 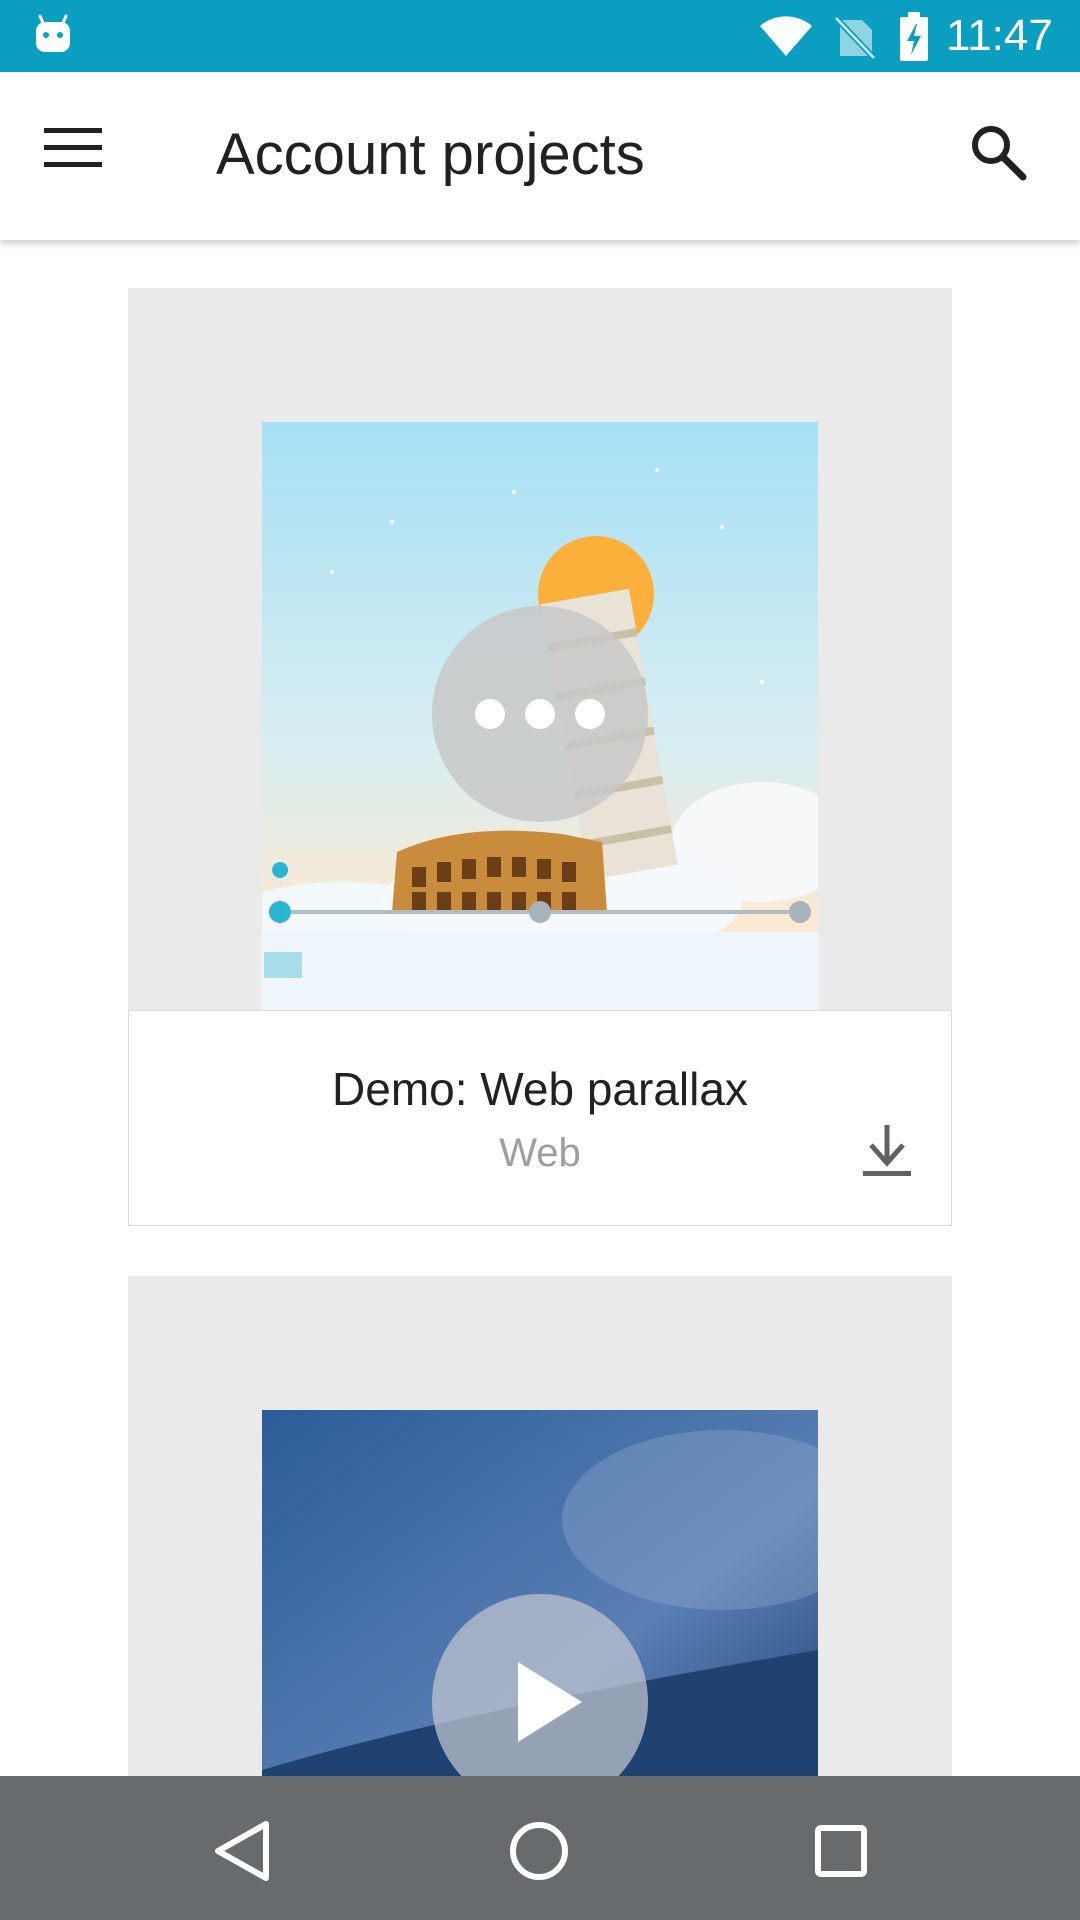 I want to click on recents-icon, so click(x=841, y=1851).